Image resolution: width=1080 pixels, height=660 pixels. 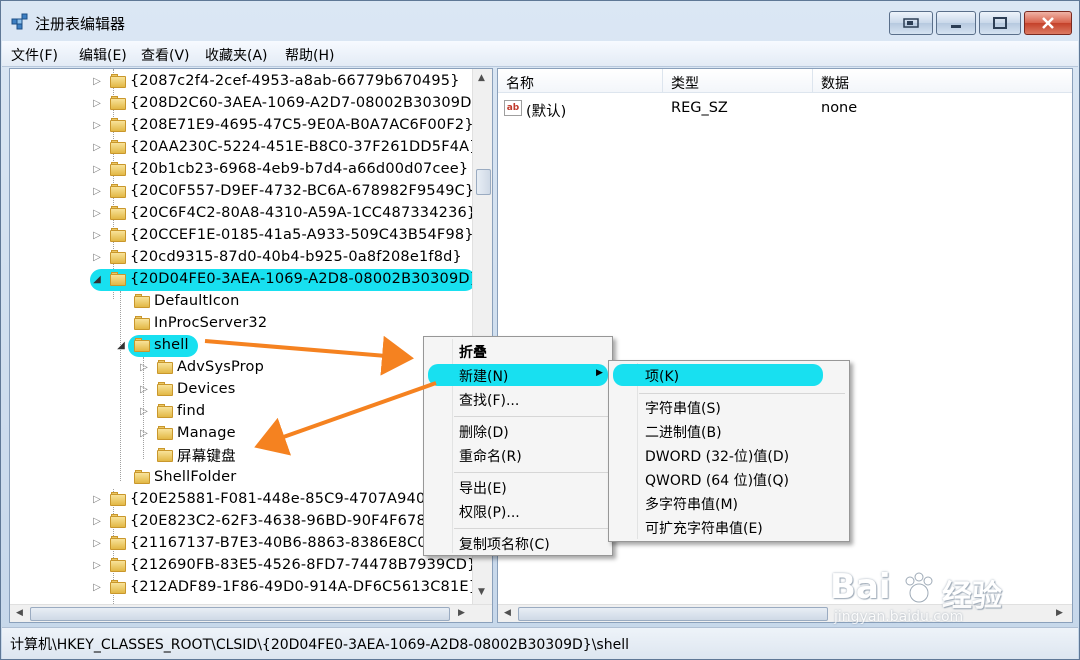 What do you see at coordinates (171, 411) in the screenshot?
I see `tree-node: ▷ find` at bounding box center [171, 411].